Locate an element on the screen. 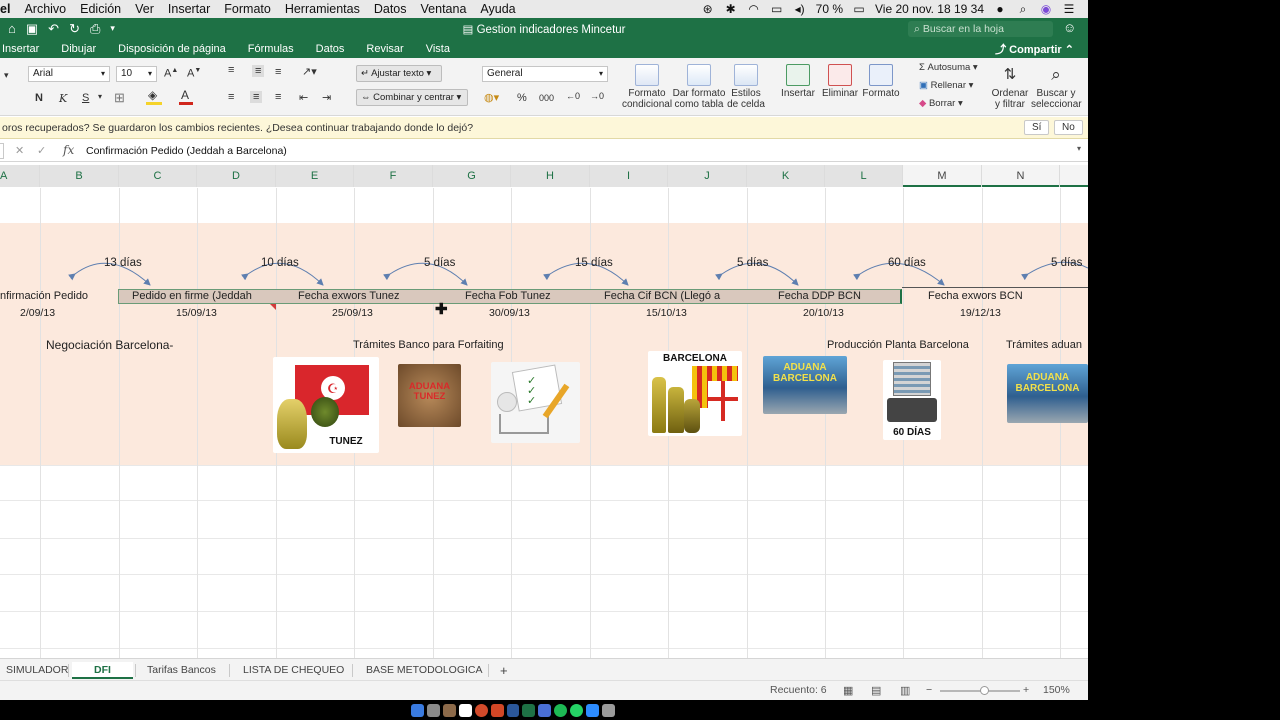  zoom-app-icon is located at coordinates (593, 710).